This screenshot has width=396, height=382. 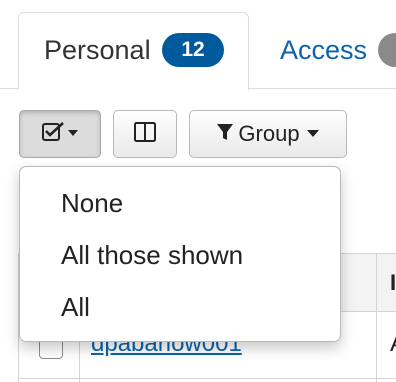 I want to click on tab-personal-label: Personal, so click(x=97, y=50).